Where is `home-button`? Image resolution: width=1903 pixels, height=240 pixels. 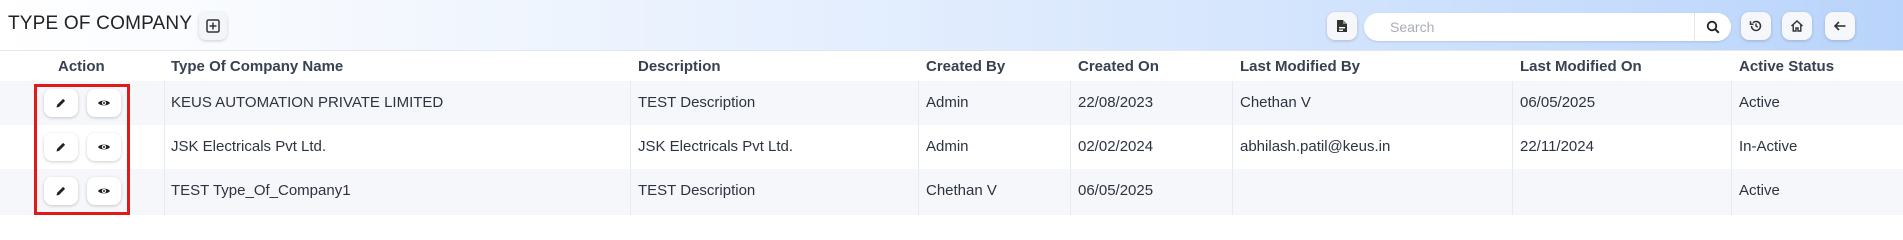
home-button is located at coordinates (1797, 26).